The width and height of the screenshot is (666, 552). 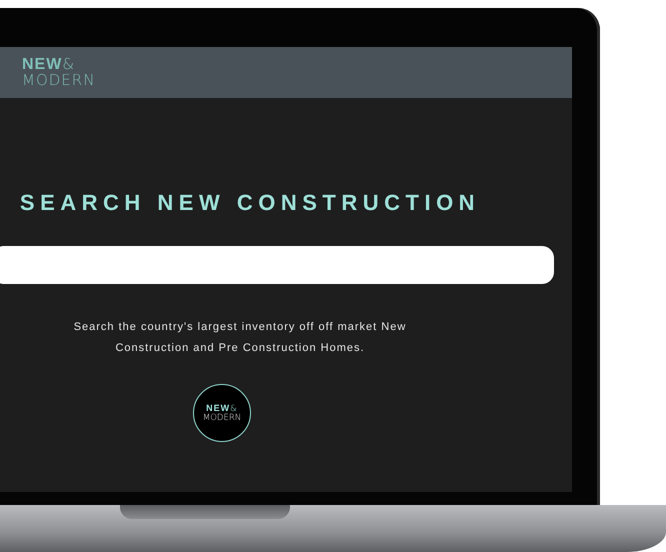 I want to click on search-field, so click(x=277, y=265).